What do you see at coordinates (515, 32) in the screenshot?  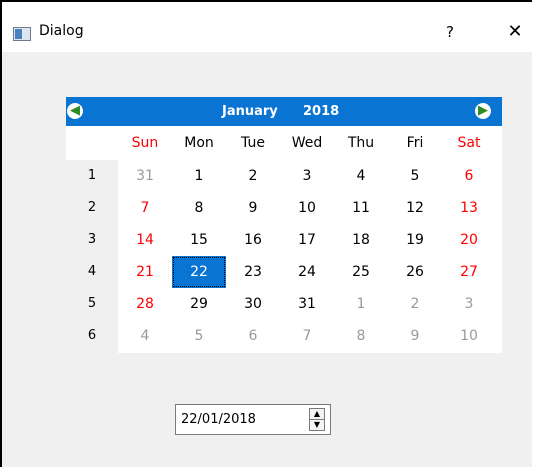 I see `close-button: ✕` at bounding box center [515, 32].